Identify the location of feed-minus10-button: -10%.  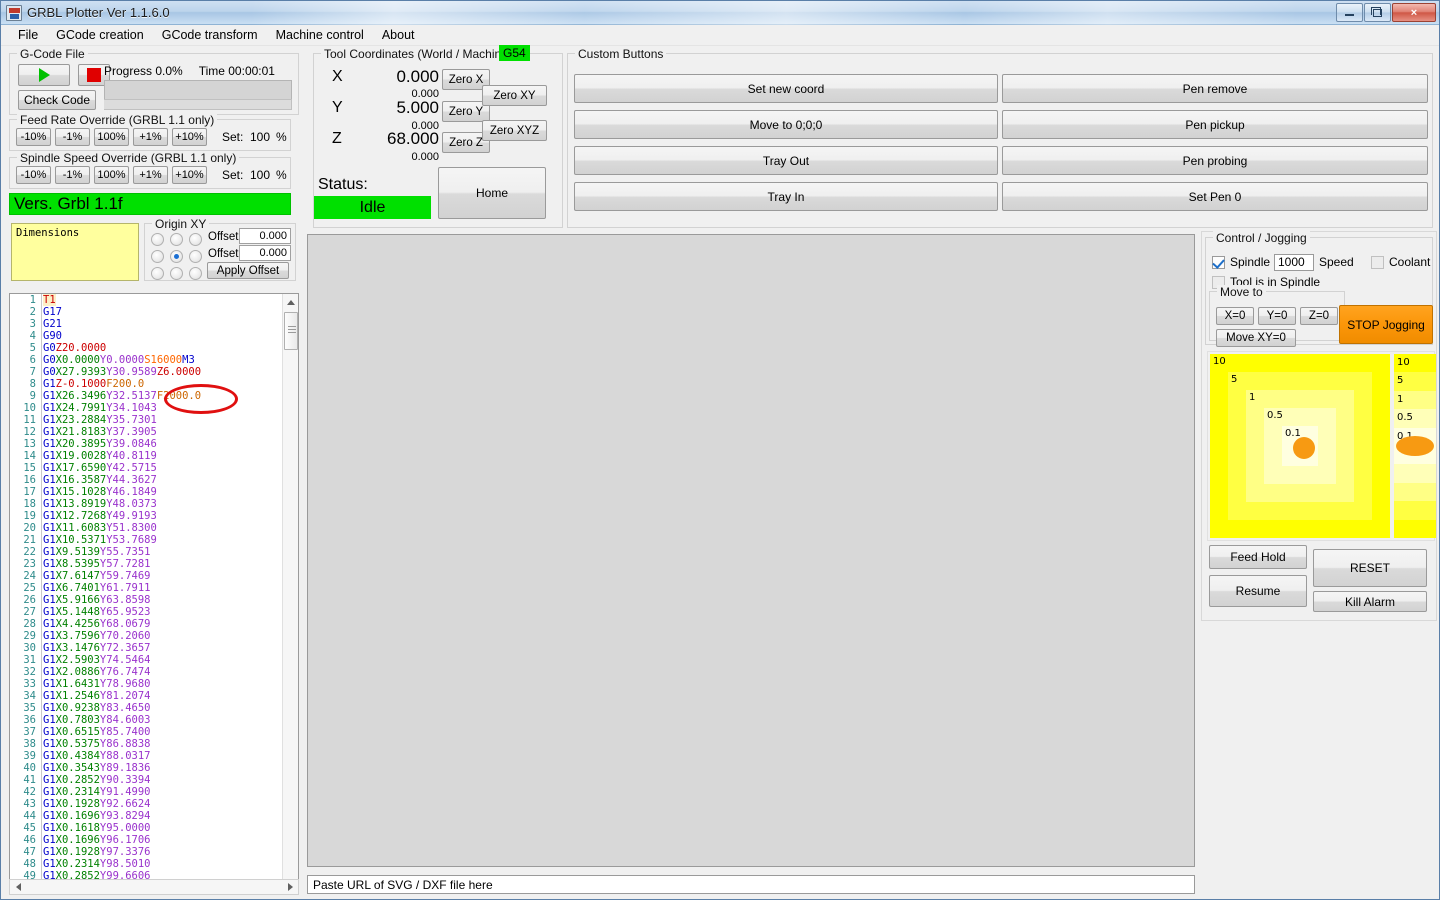
(33, 137).